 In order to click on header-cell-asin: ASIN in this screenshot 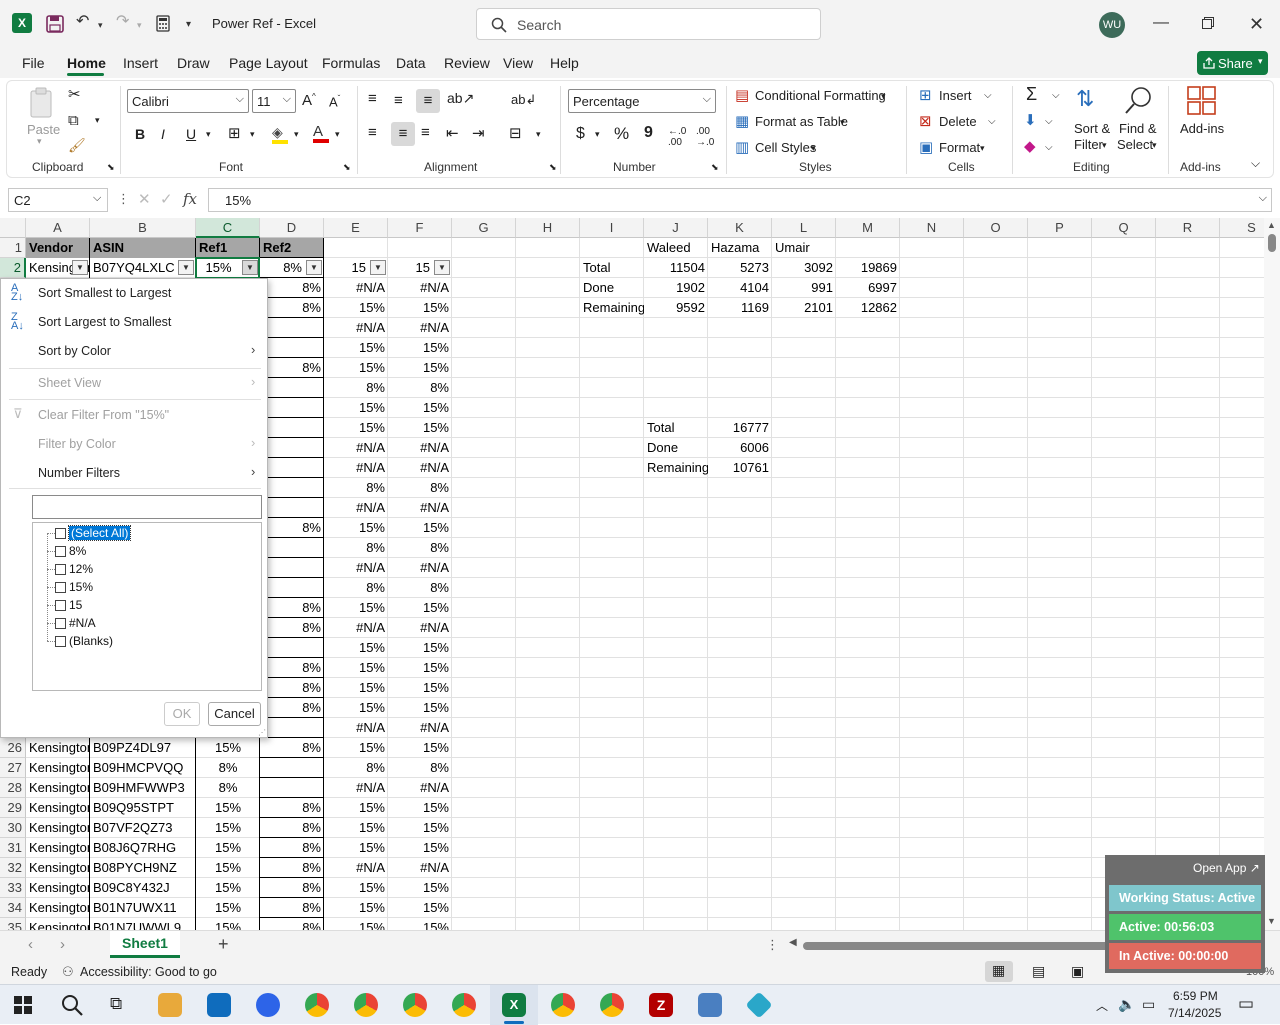, I will do `click(143, 248)`.